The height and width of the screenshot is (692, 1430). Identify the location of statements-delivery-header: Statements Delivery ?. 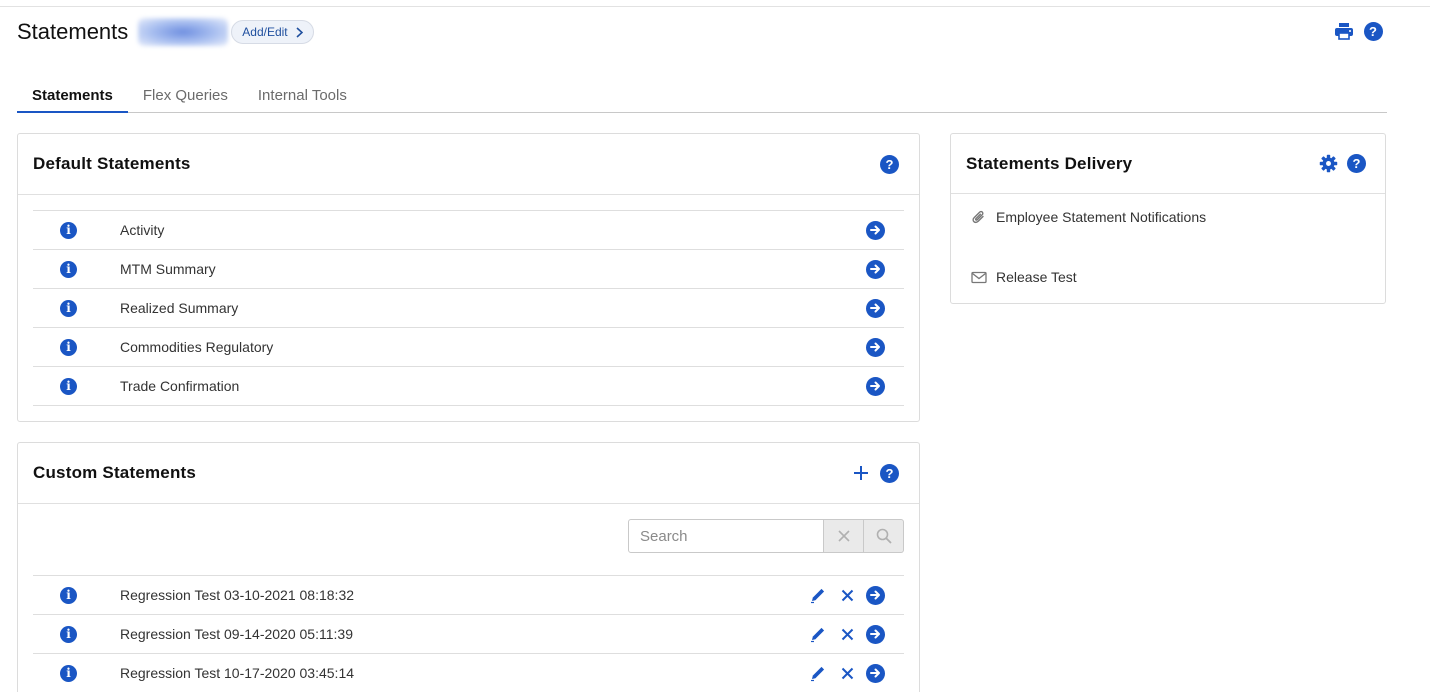
(1168, 164).